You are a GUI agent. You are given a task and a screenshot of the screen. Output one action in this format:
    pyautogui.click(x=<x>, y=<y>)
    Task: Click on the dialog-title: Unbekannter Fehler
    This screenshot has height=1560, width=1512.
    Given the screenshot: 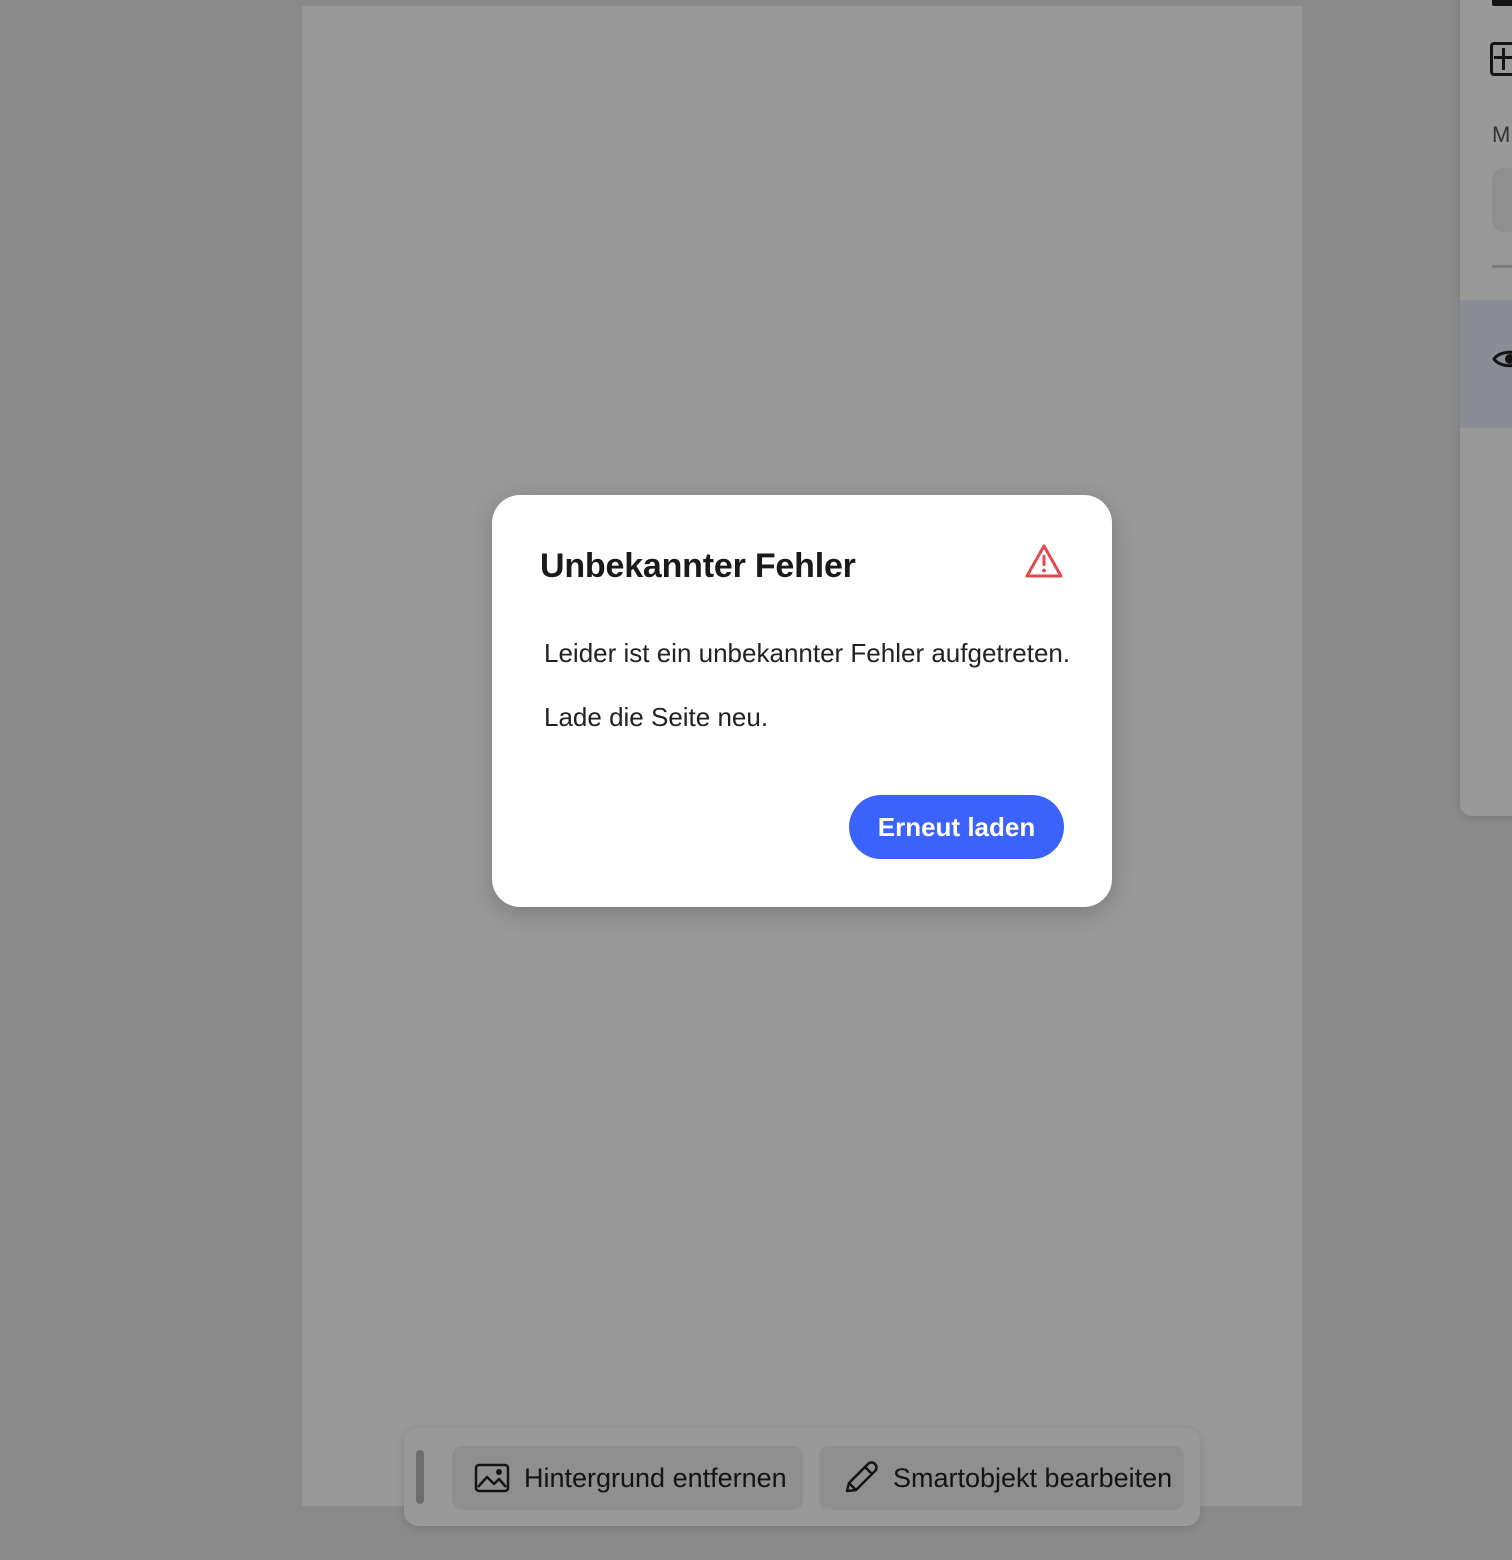 What is the action you would take?
    pyautogui.click(x=698, y=566)
    